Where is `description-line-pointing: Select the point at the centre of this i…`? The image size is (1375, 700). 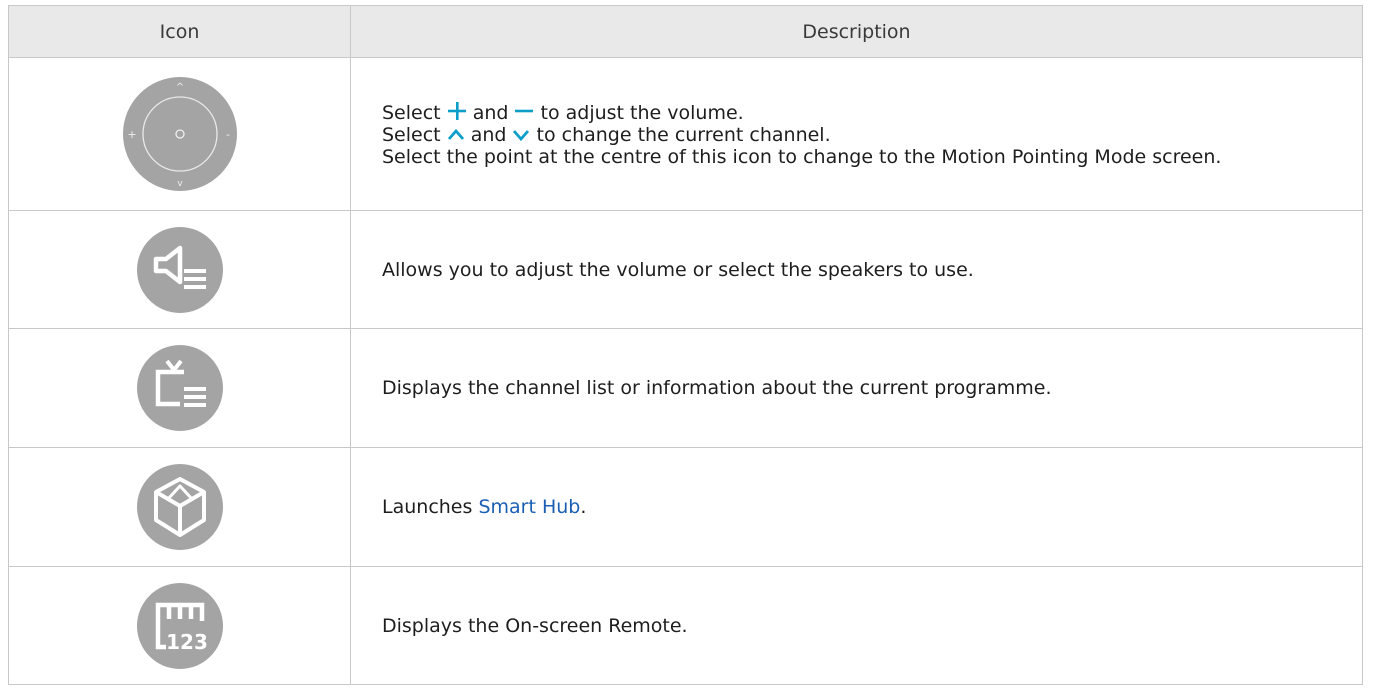 description-line-pointing: Select the point at the centre of this i… is located at coordinates (802, 156).